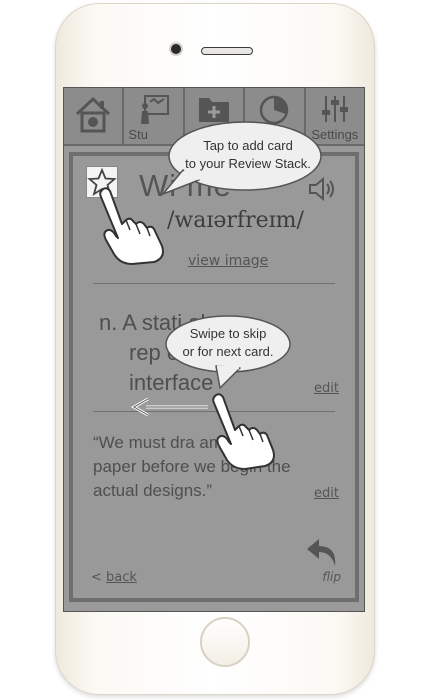  What do you see at coordinates (331, 577) in the screenshot?
I see `flip-label: flip` at bounding box center [331, 577].